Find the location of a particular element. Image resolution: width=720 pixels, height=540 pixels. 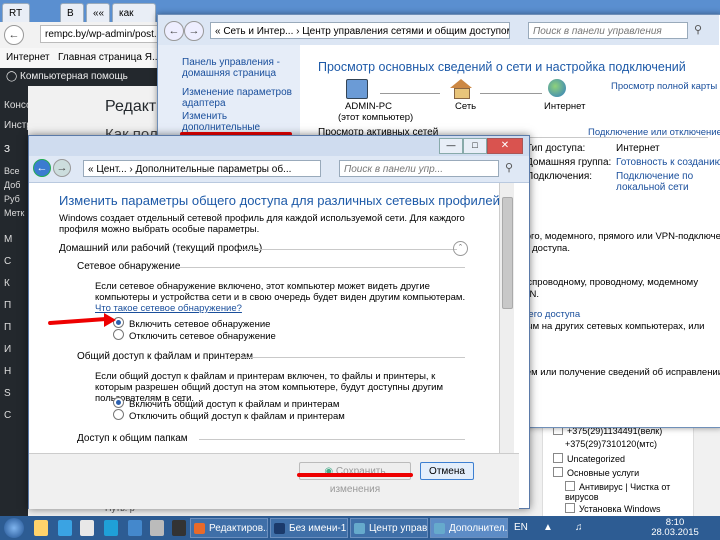

profile-header: Домашний или рабочий (текущий профиль) is located at coordinates (160, 248).